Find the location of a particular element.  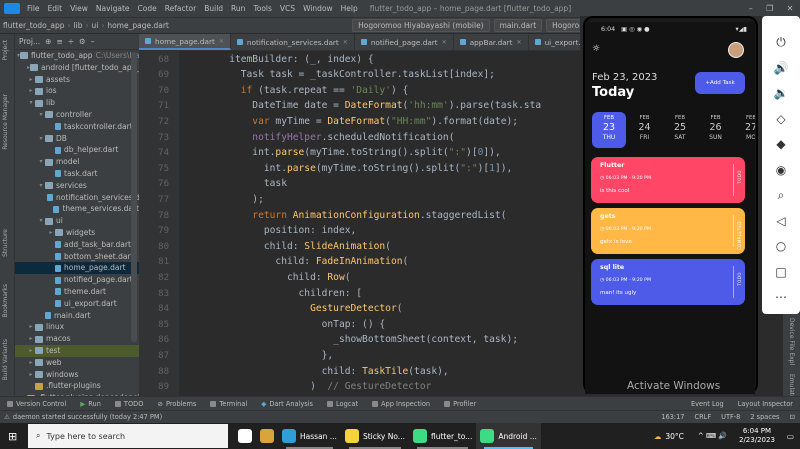

editor-tab: notification_services.dart ✕ is located at coordinates (293, 42).